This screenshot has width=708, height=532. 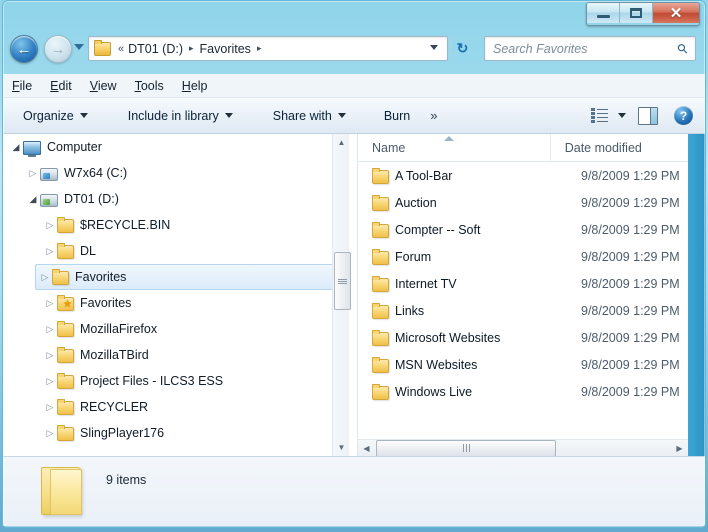 I want to click on close-icon: ✕, so click(x=676, y=13).